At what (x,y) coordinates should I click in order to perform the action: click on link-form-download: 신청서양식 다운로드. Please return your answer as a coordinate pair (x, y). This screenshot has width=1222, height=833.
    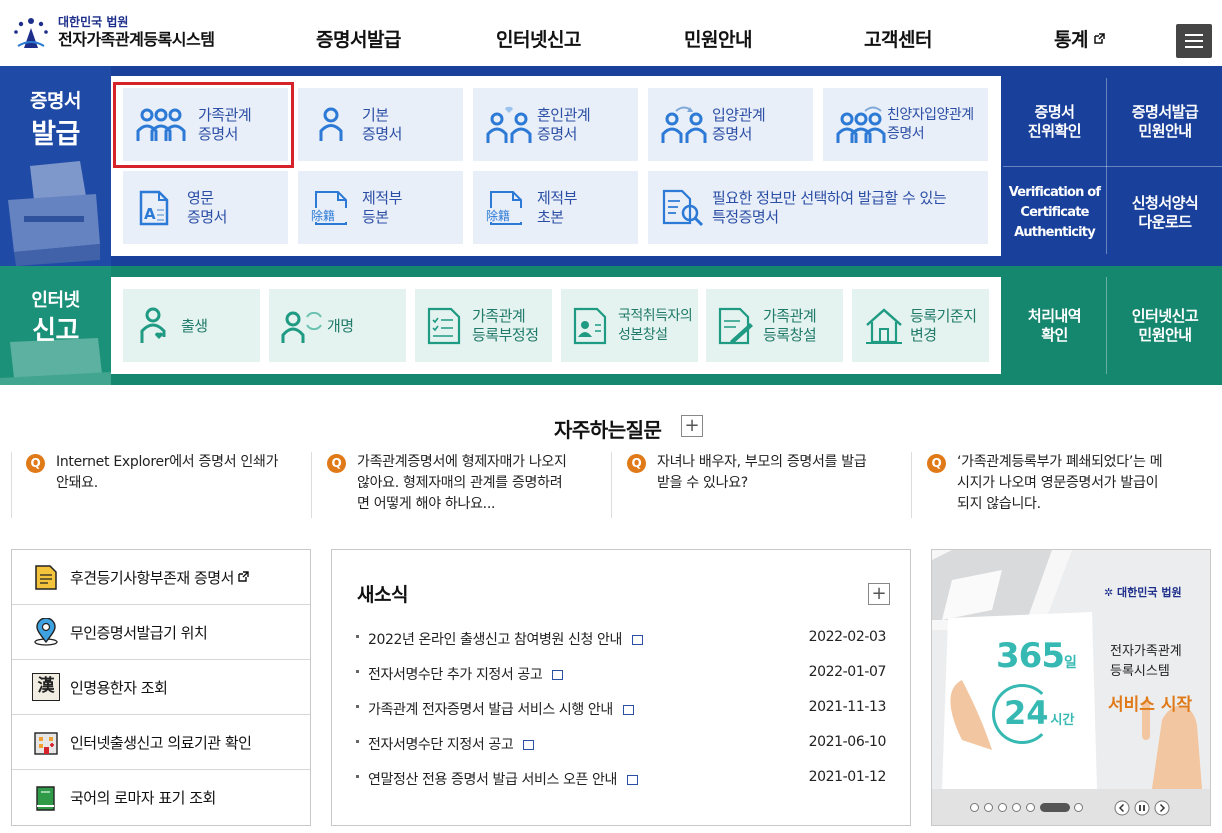
    Looking at the image, I should click on (1165, 213).